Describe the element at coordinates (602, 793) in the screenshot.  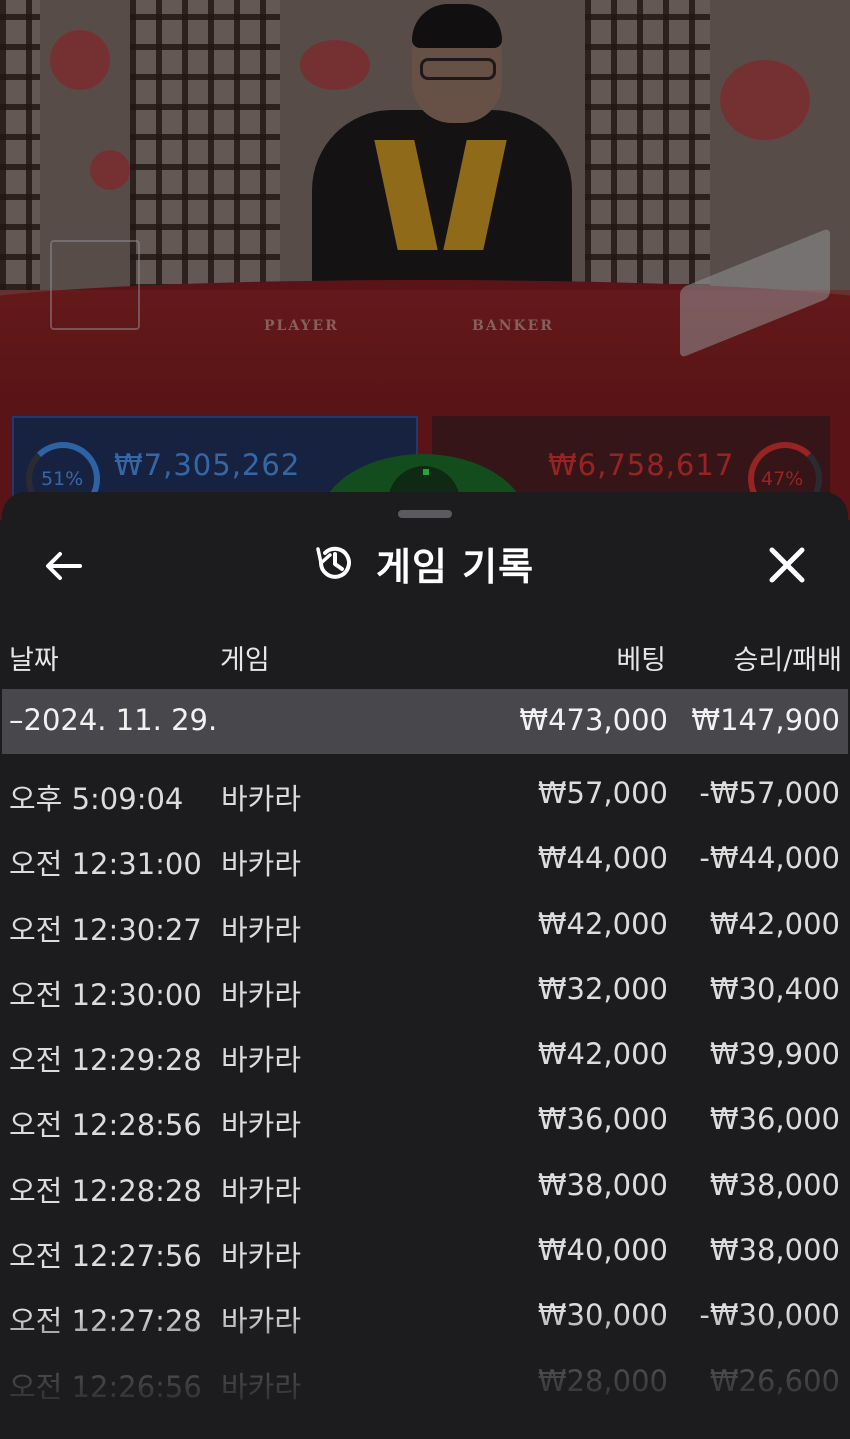
I see `row-bet: ₩57,000` at that location.